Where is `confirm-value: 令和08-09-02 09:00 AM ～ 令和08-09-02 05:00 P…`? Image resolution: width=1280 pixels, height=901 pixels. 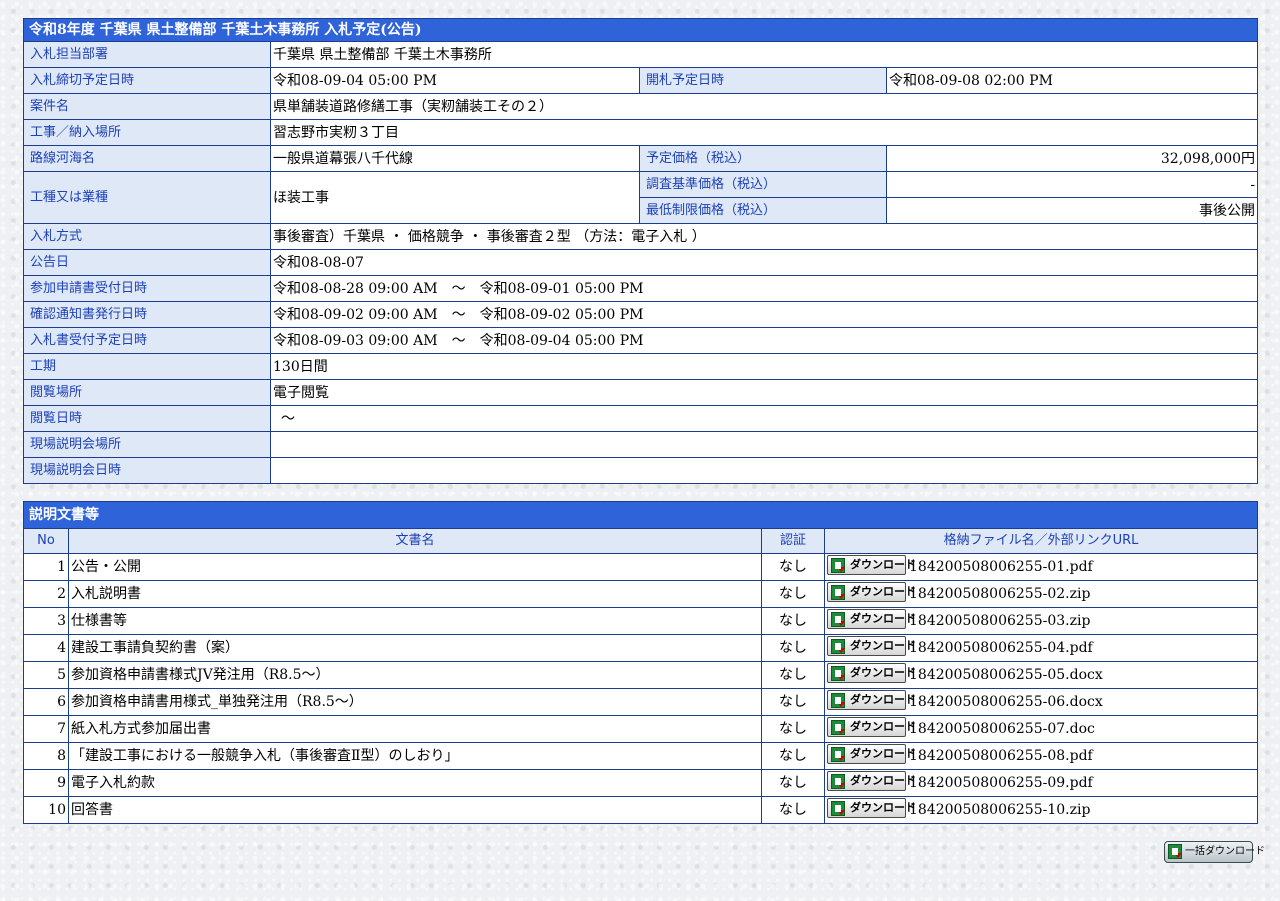
confirm-value: 令和08-09-02 09:00 AM ～ 令和08-09-02 05:00 P… is located at coordinates (764, 314).